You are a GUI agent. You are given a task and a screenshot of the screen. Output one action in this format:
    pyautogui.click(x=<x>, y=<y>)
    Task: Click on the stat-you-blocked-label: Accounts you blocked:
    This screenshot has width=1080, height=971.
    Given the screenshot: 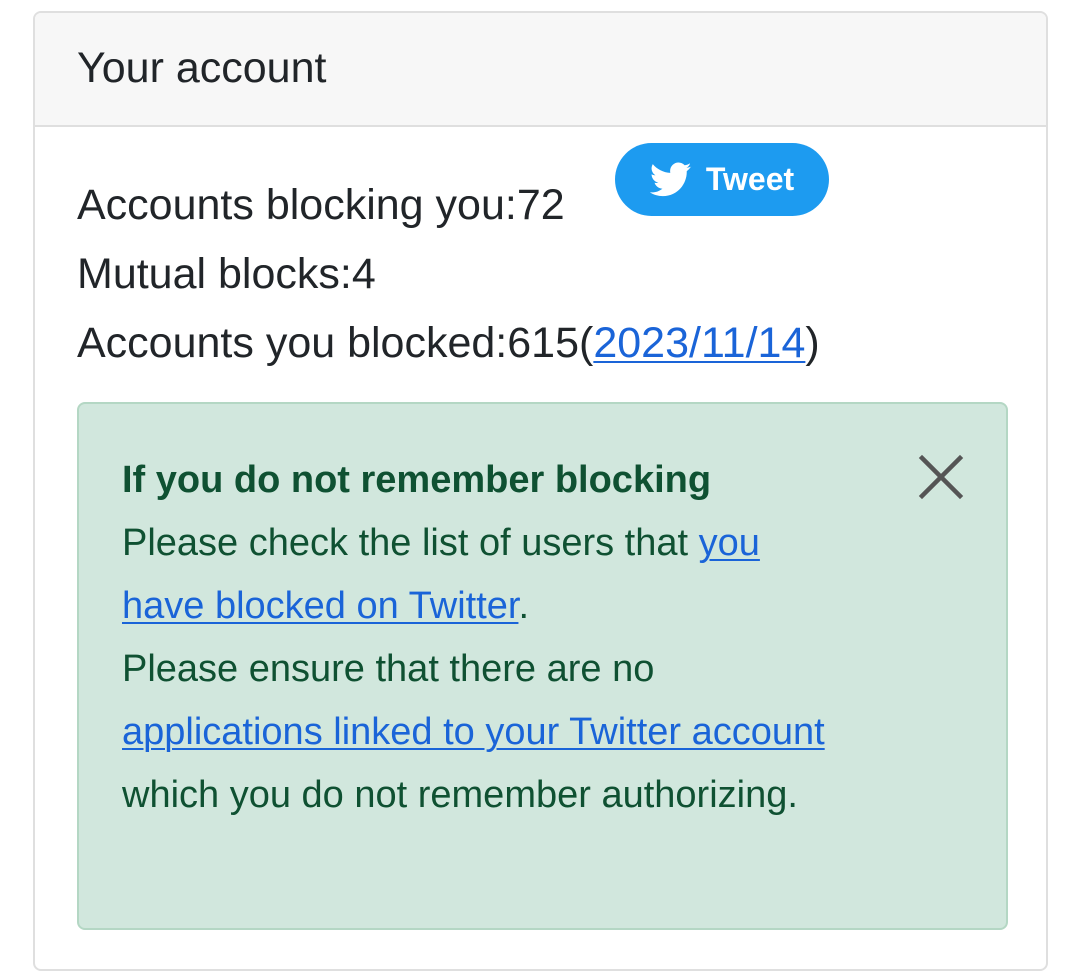 What is the action you would take?
    pyautogui.click(x=292, y=343)
    